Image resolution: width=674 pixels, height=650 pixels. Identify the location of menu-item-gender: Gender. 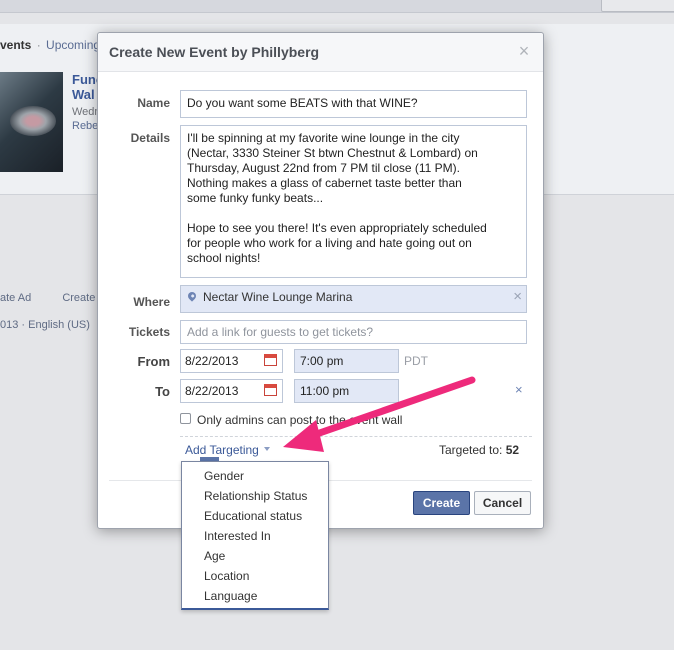
(224, 476).